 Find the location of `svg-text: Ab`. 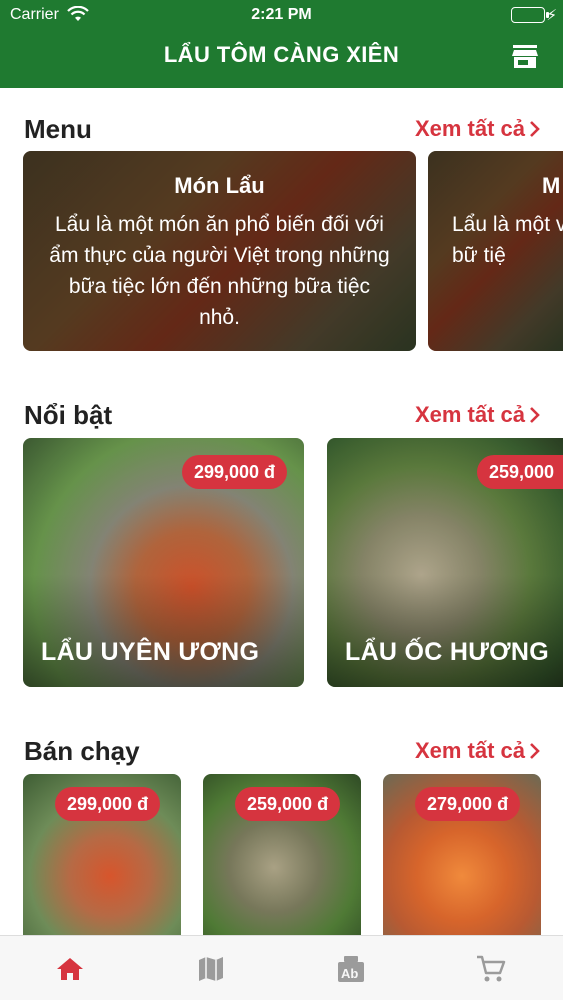

svg-text: Ab is located at coordinates (349, 973).